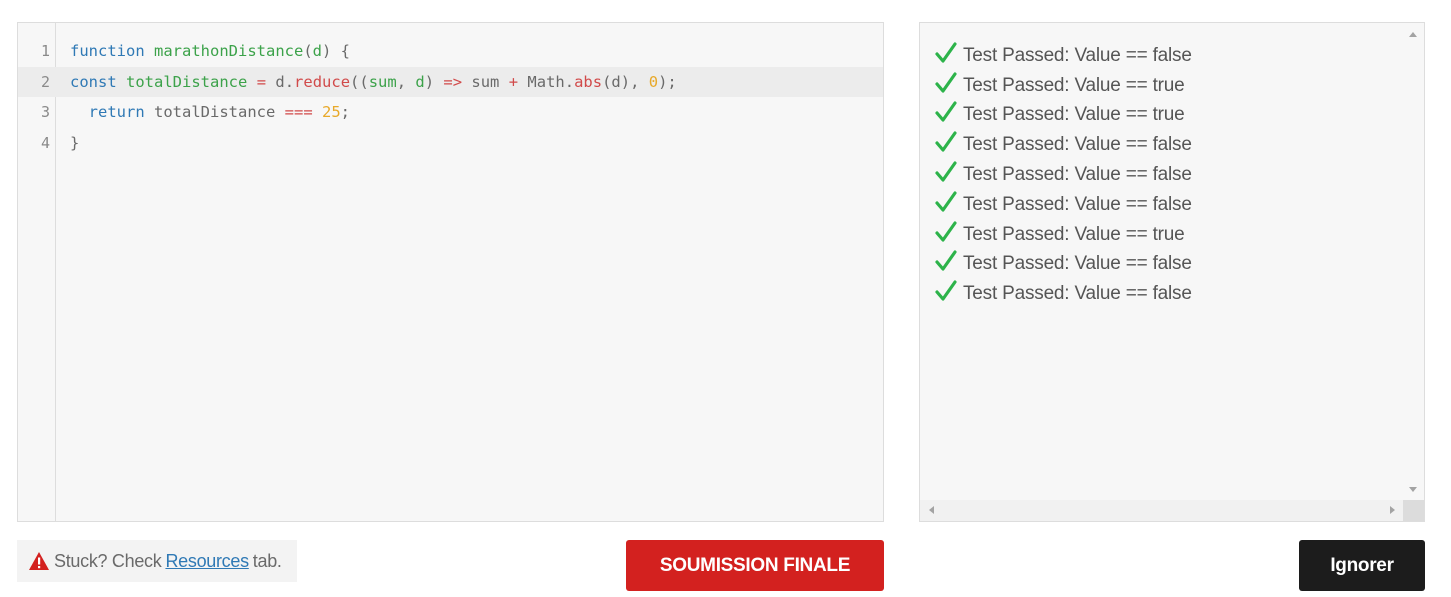 This screenshot has width=1451, height=597. I want to click on code-token: 25, so click(331, 112).